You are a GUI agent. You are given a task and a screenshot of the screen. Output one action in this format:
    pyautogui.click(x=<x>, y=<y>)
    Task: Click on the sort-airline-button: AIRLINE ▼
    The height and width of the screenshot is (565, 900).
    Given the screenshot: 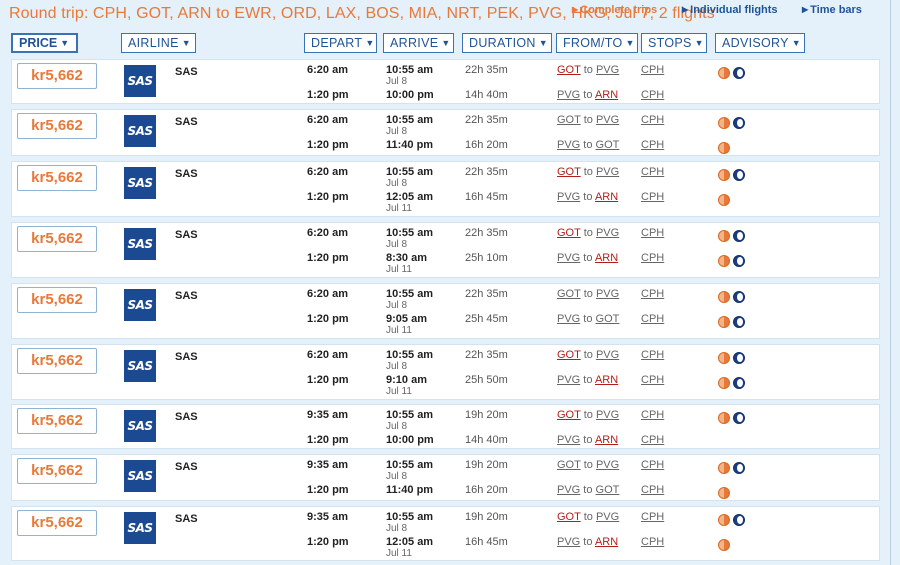 What is the action you would take?
    pyautogui.click(x=158, y=43)
    